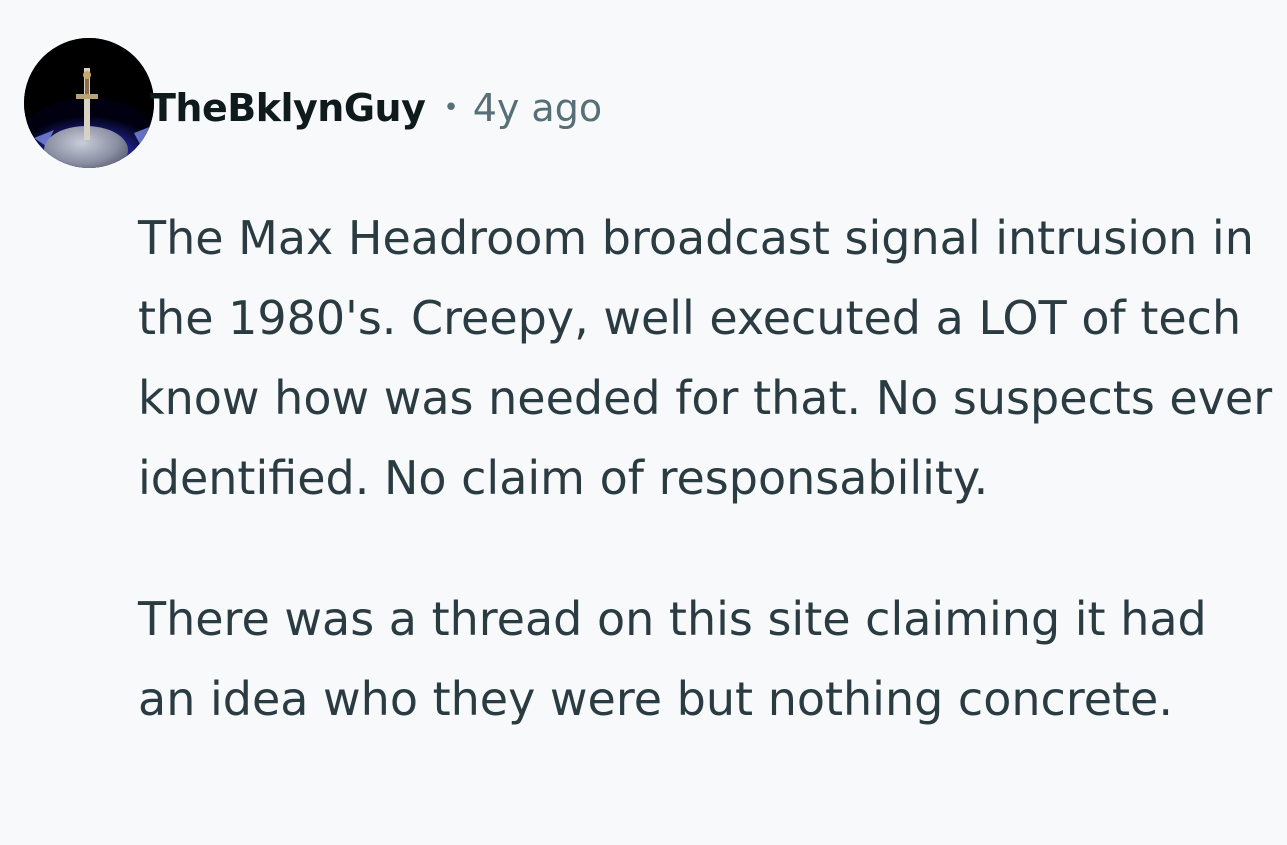  Describe the element at coordinates (288, 108) in the screenshot. I see `author-username: TheBklynGuy` at that location.